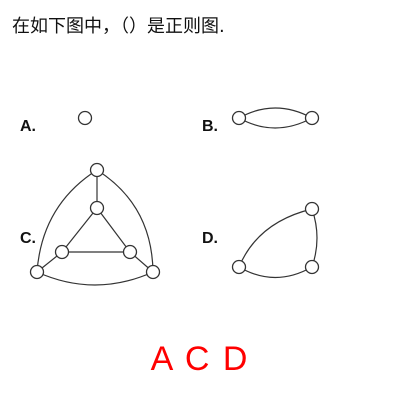  What do you see at coordinates (153, 272) in the screenshot?
I see `graph-c-vertex-outer-right` at bounding box center [153, 272].